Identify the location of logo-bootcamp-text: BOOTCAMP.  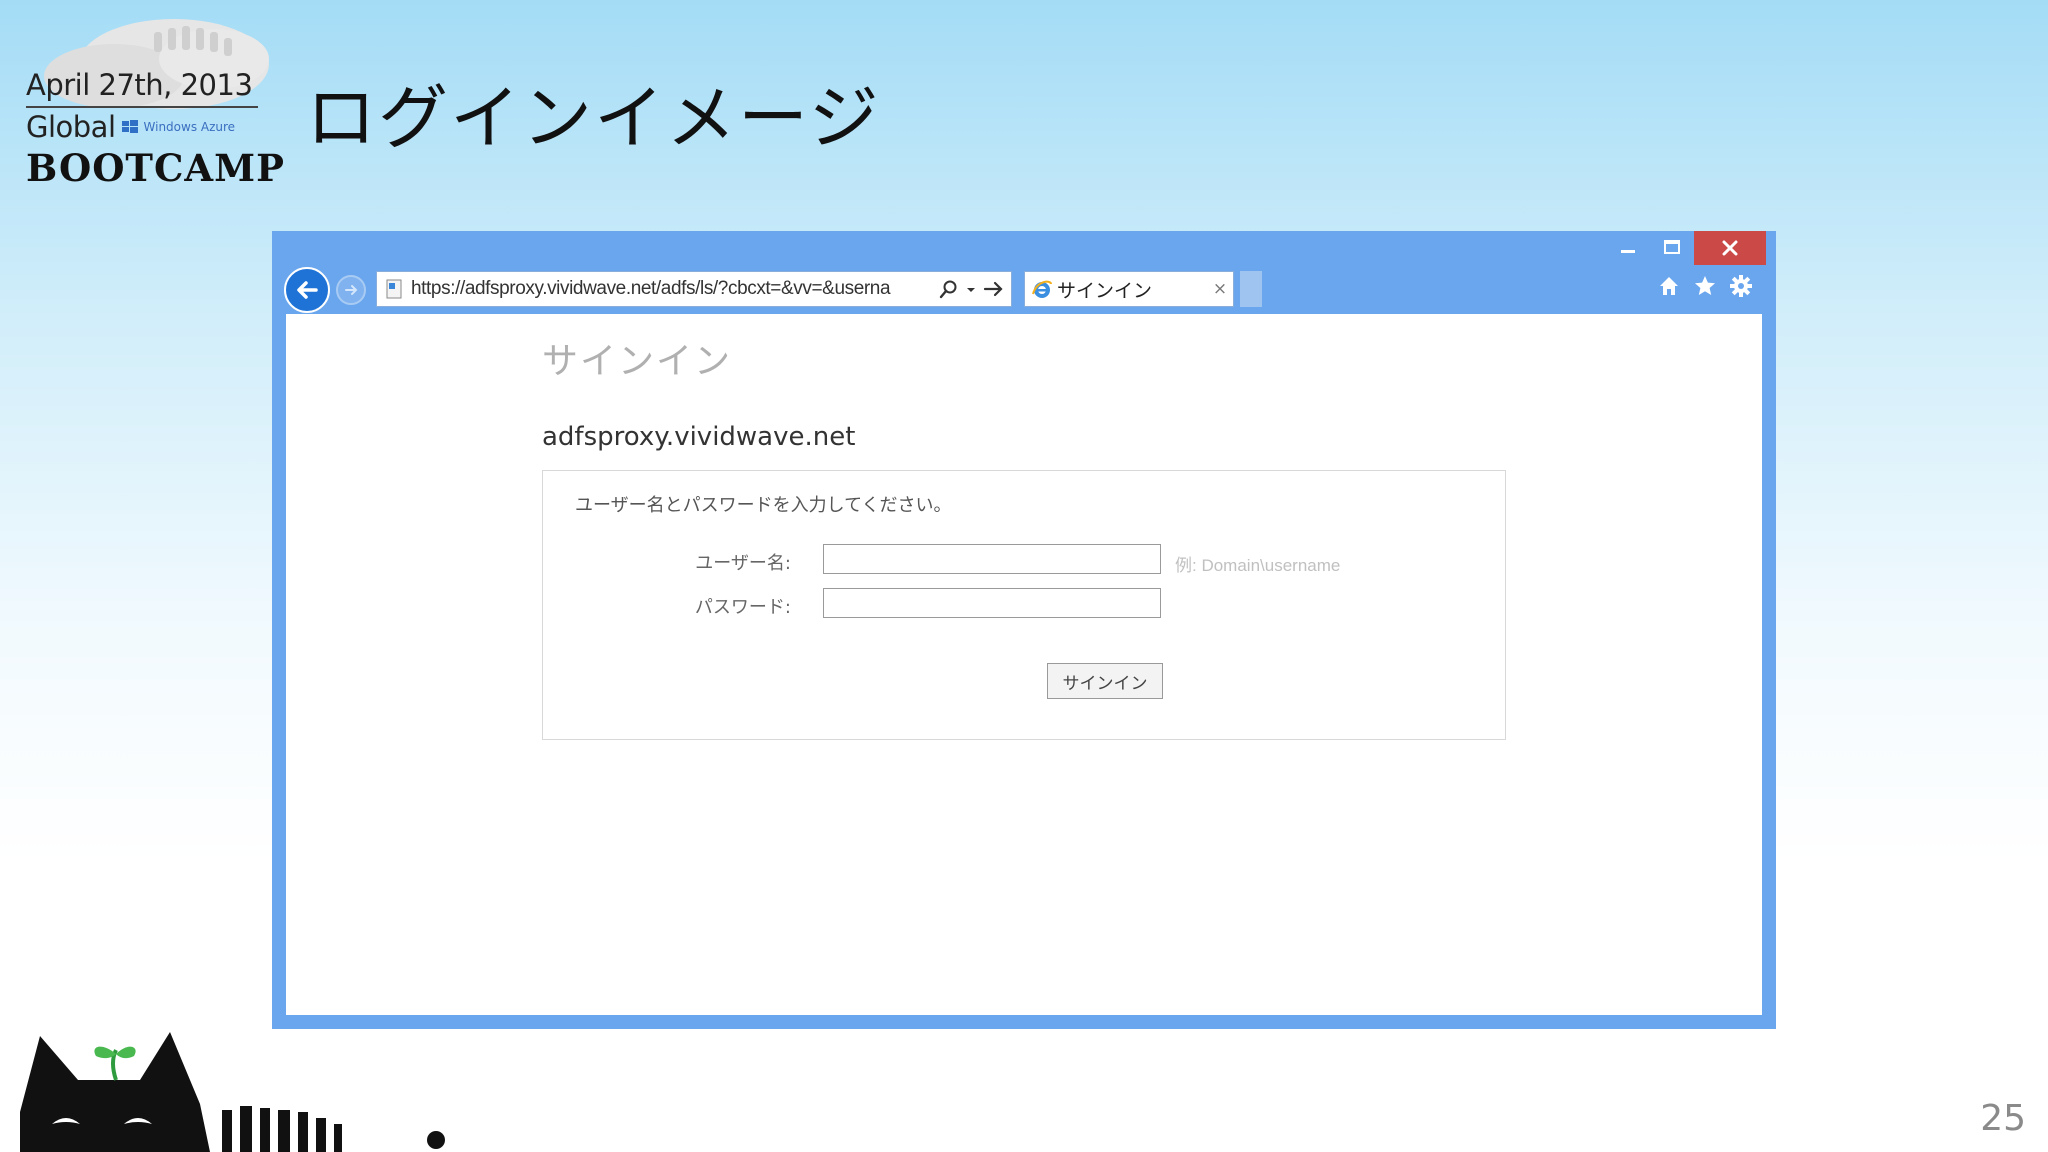
(155, 168).